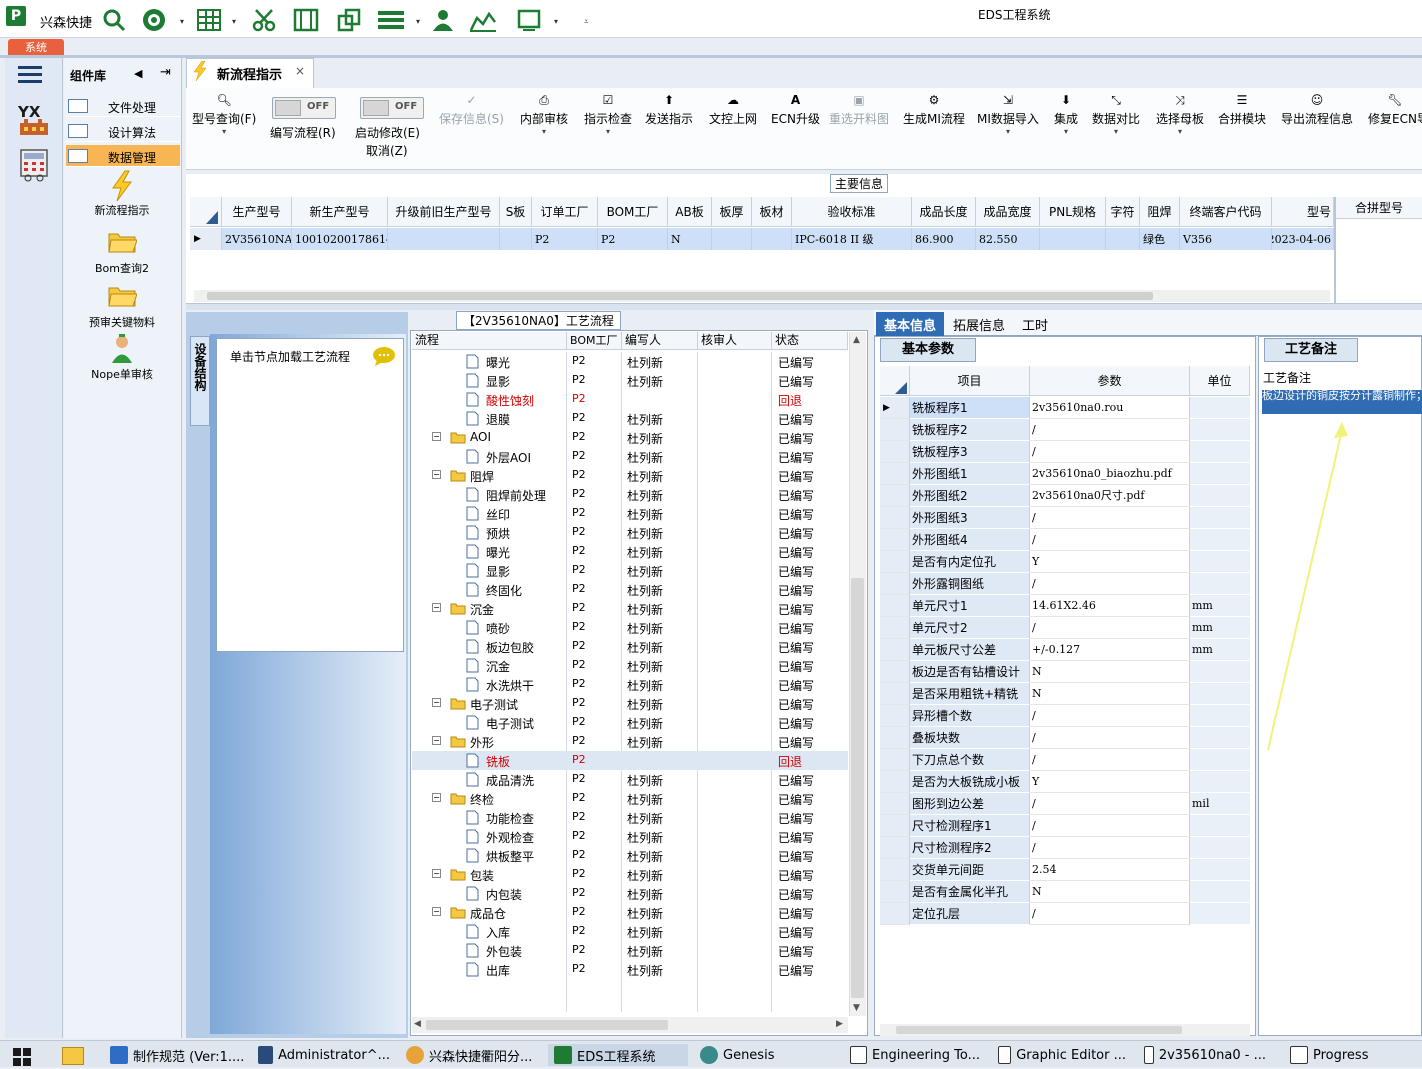 Image resolution: width=1422 pixels, height=1069 pixels. Describe the element at coordinates (733, 109) in the screenshot. I see `doc-upload-button: ☁ 文控上网` at that location.